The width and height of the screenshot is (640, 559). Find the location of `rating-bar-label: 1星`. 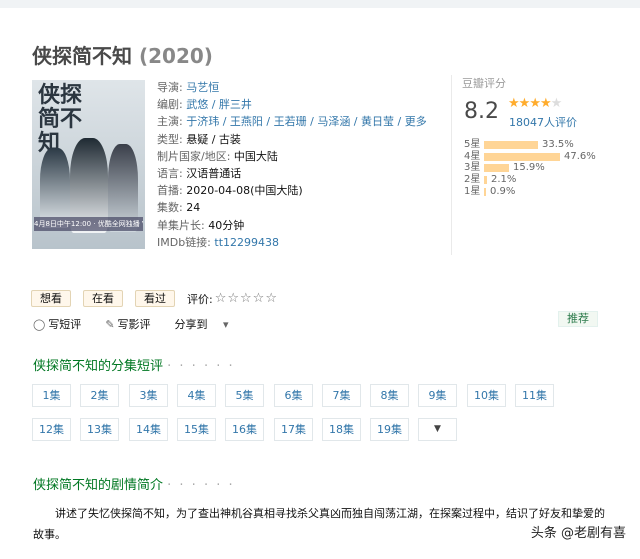

rating-bar-label: 1星 is located at coordinates (472, 191).